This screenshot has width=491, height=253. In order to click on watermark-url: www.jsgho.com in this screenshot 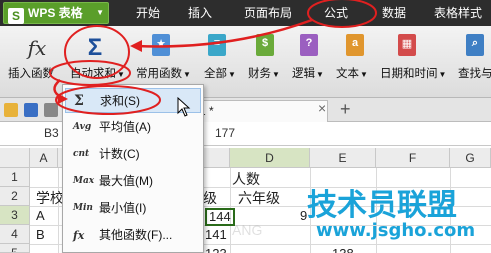, I will do `click(396, 230)`.